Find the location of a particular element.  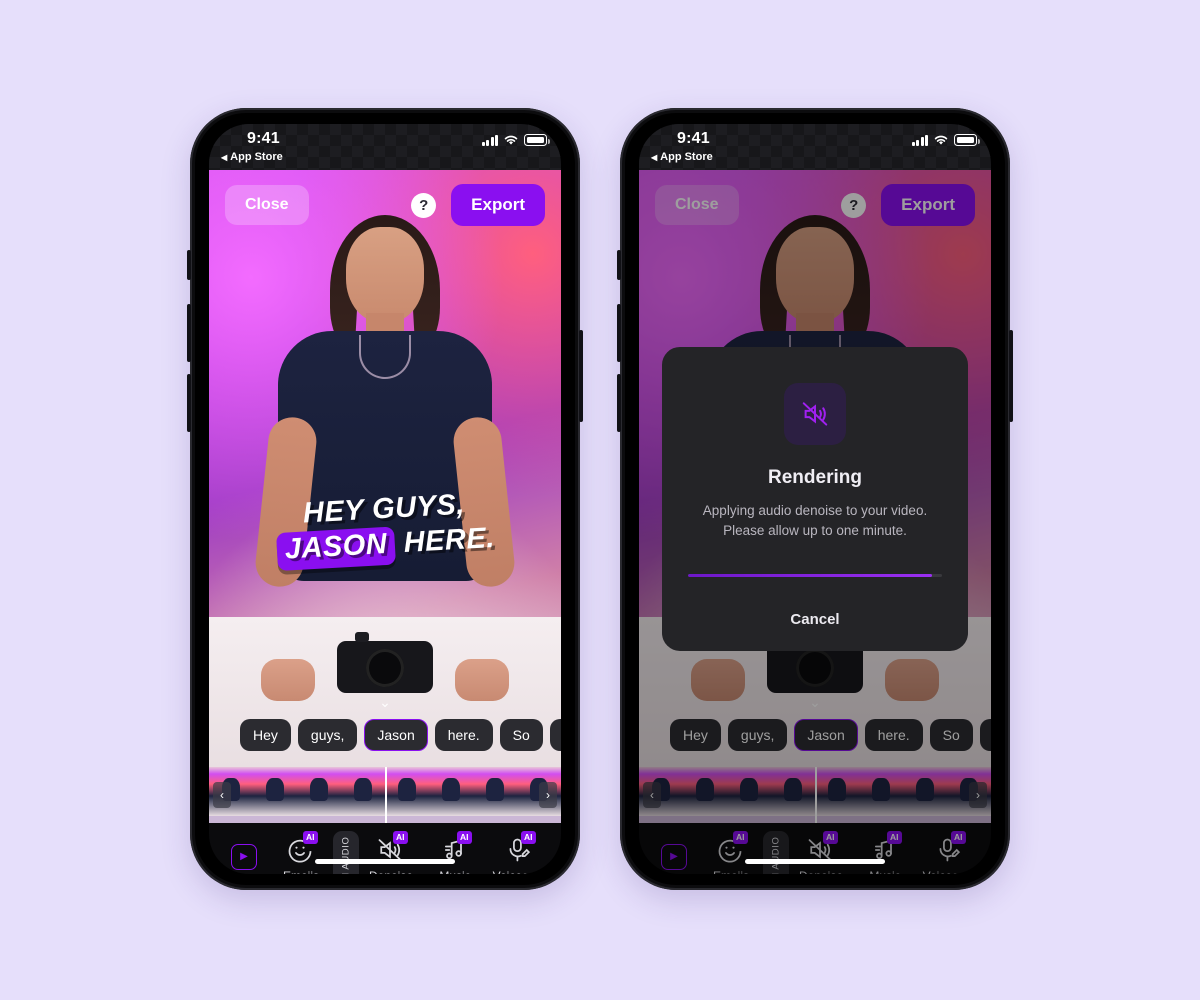

camera-prop is located at coordinates (385, 662).